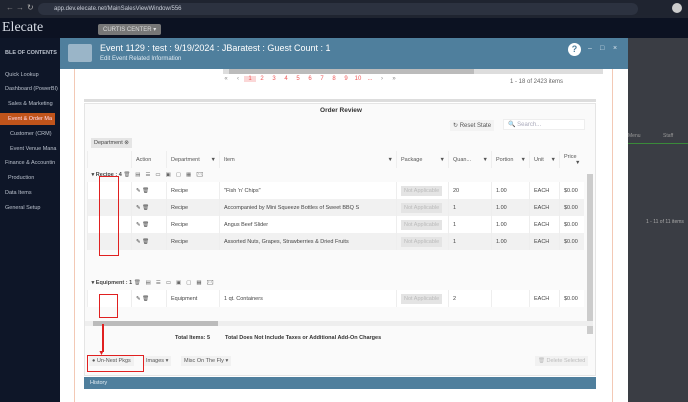 The width and height of the screenshot is (688, 402). What do you see at coordinates (32, 75) in the screenshot?
I see `sidebar-item-quick-lookup: Quick Lookup` at bounding box center [32, 75].